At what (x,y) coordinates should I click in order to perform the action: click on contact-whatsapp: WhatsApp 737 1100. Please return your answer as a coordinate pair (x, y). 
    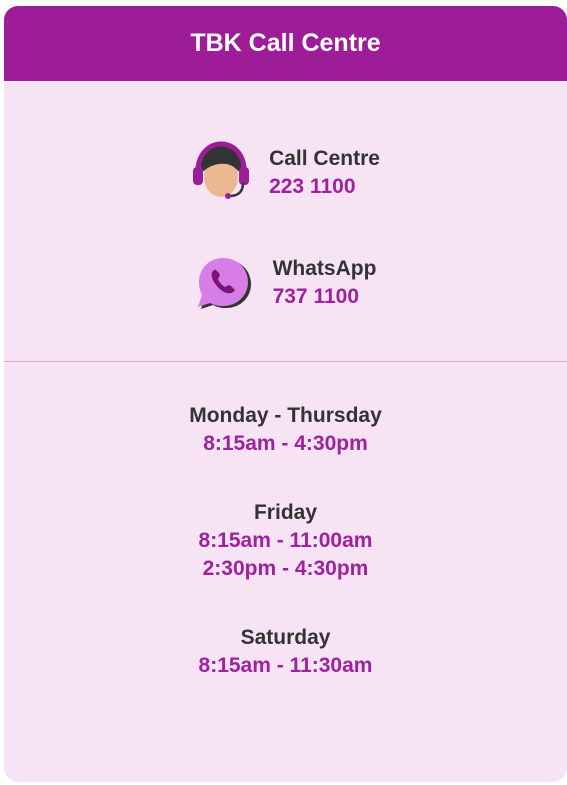
    Looking at the image, I should click on (285, 283).